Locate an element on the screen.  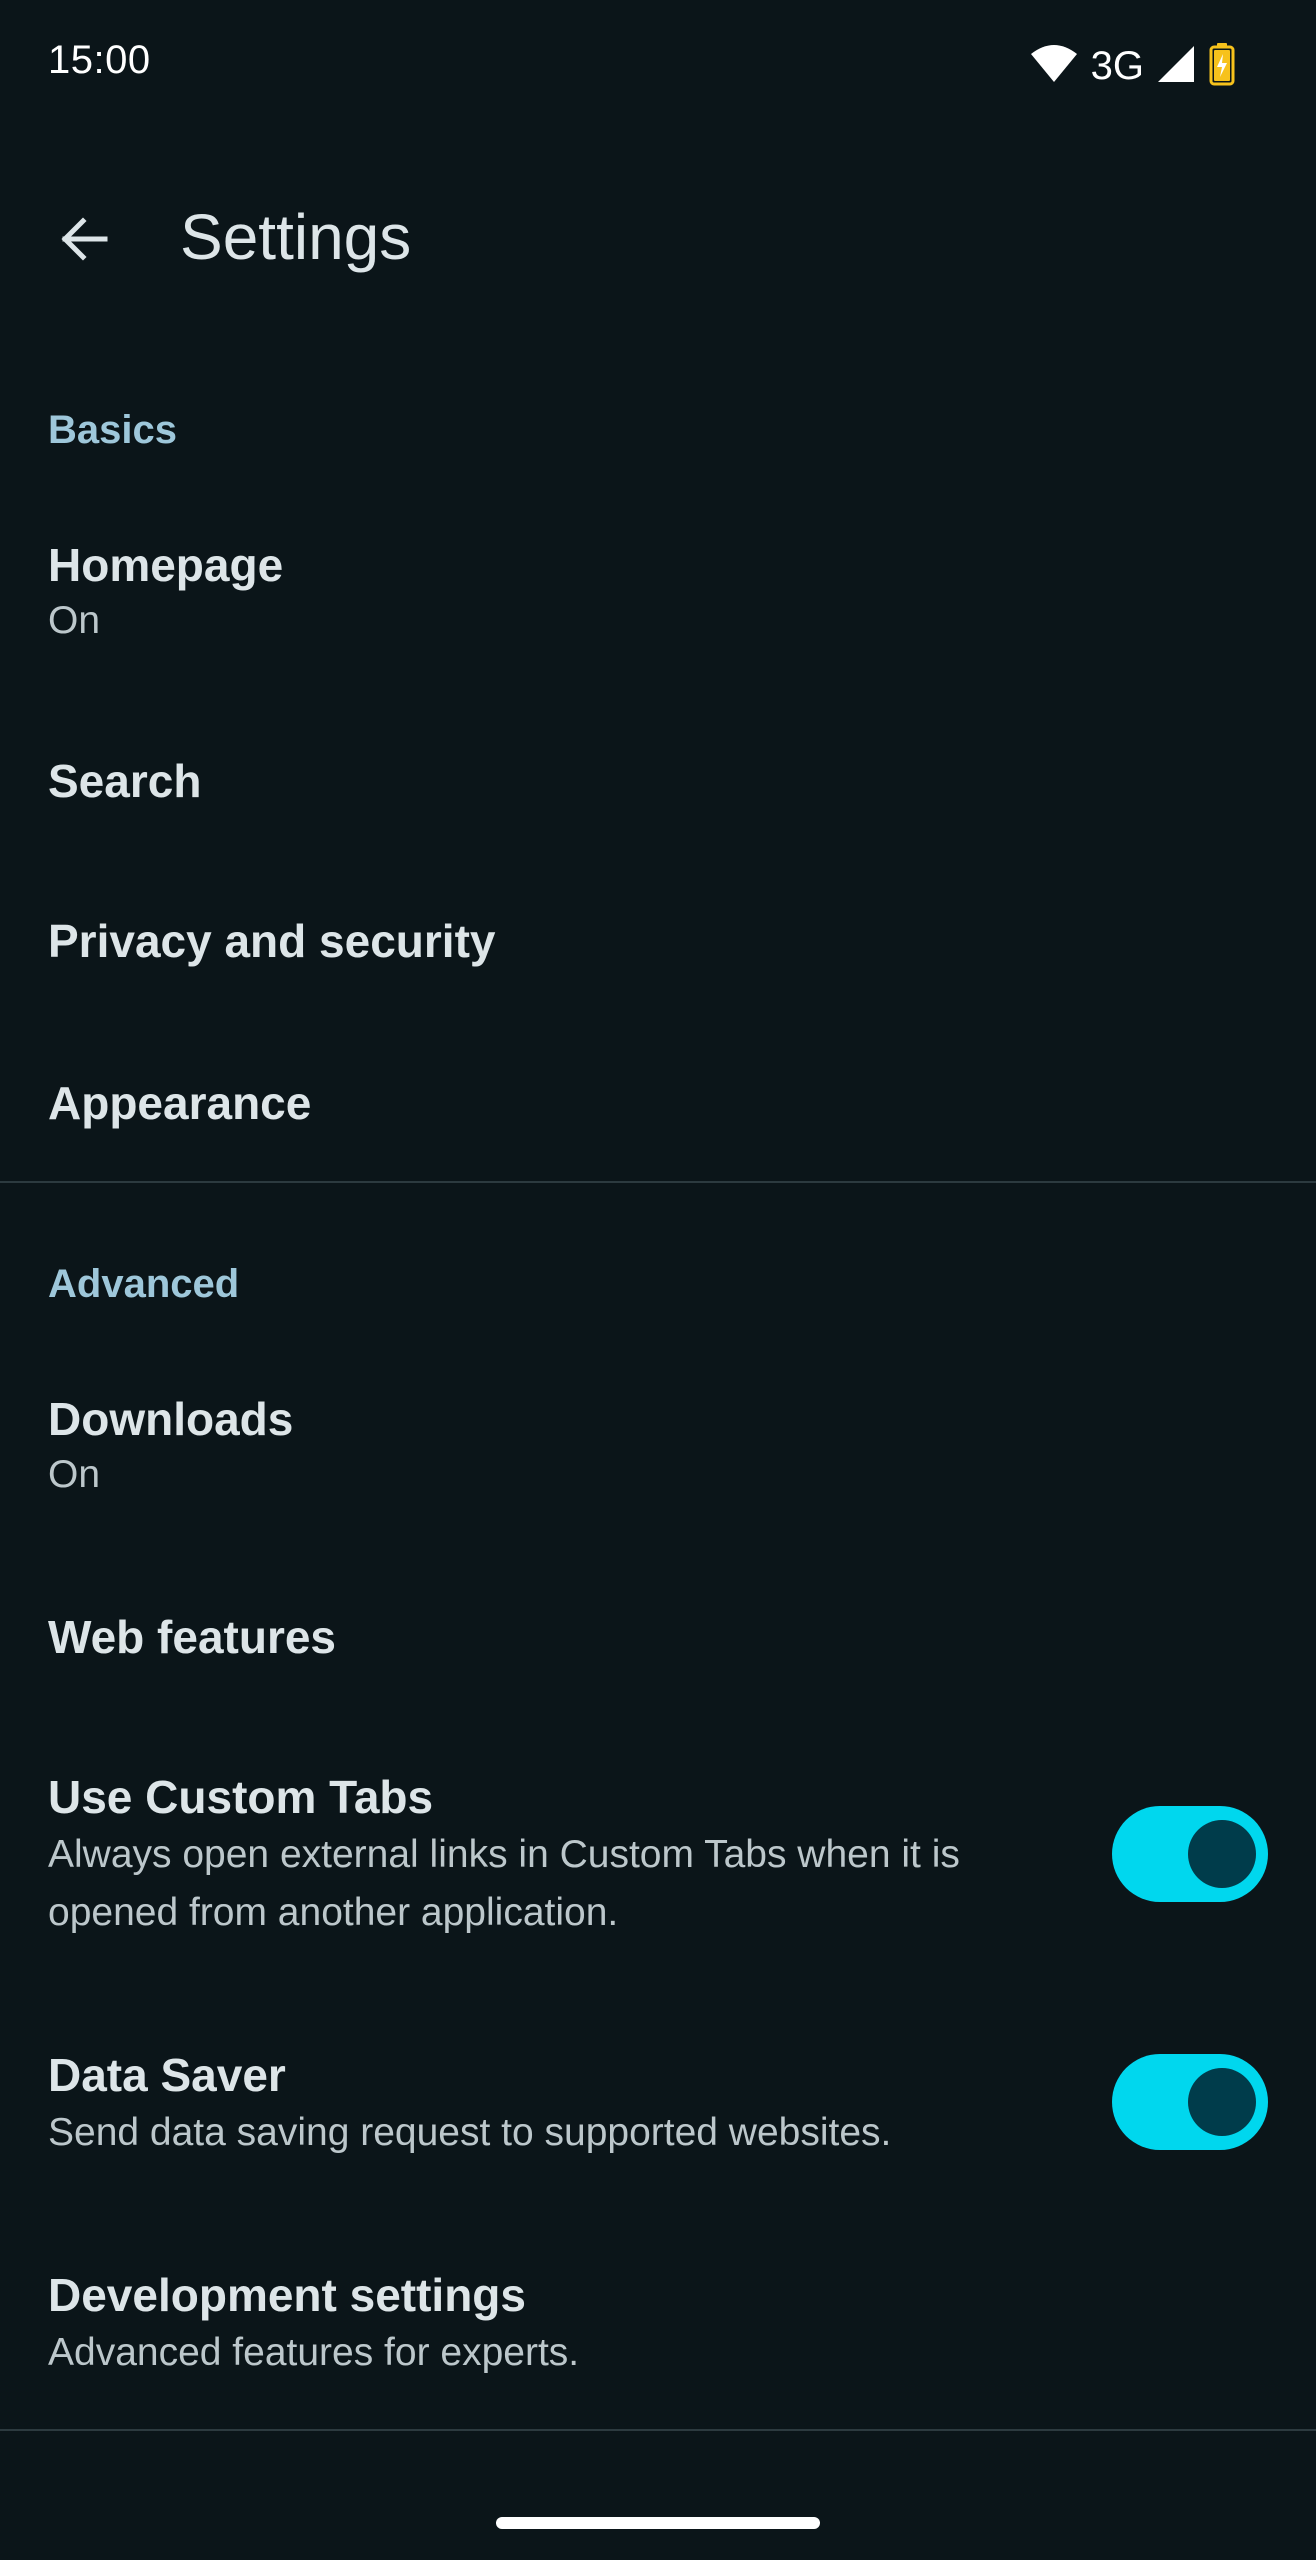
custom-tabs-toggle is located at coordinates (1190, 1854).